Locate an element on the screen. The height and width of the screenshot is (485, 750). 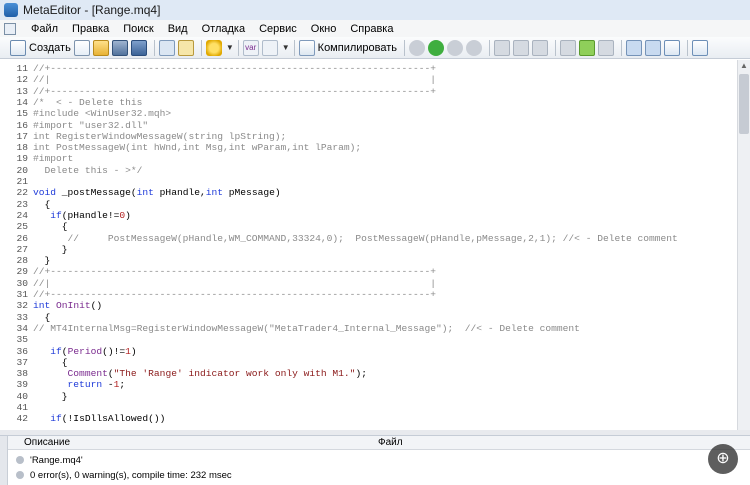
menu-search: Поиск is located at coordinates (138, 29).